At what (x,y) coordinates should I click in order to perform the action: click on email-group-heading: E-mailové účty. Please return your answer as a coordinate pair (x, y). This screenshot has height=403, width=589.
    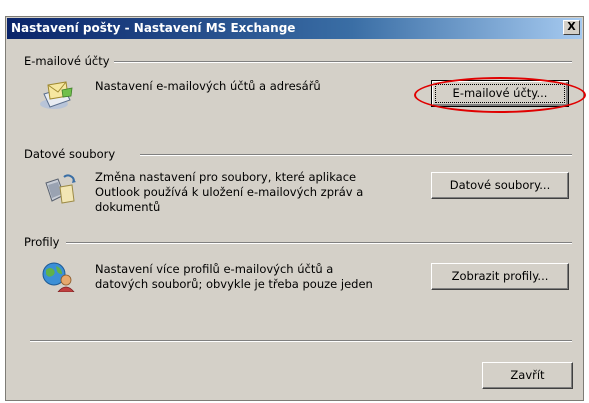
    Looking at the image, I should click on (69, 61).